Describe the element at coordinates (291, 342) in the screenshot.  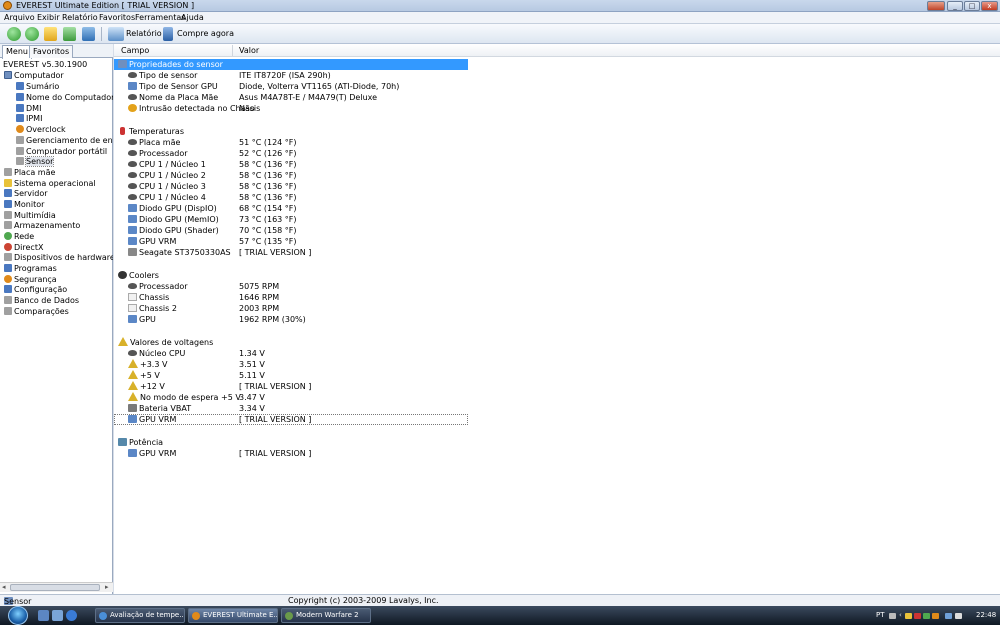
I see `section-header-valores-de-voltagens: Valores de voltagens` at that location.